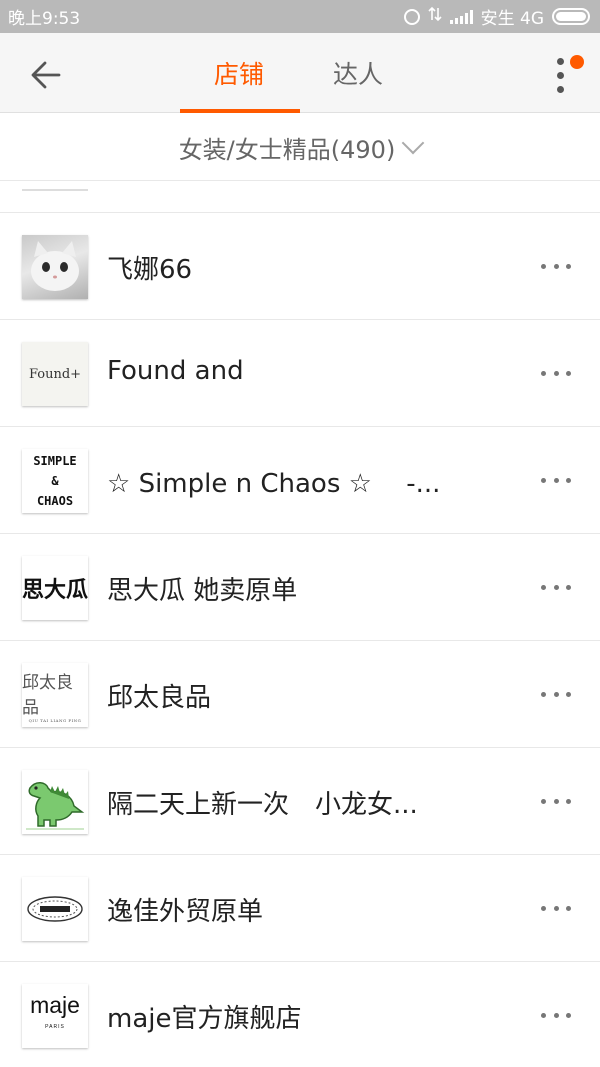 This screenshot has width=600, height=1067. What do you see at coordinates (300, 266) in the screenshot?
I see `store-item: 飞娜66` at bounding box center [300, 266].